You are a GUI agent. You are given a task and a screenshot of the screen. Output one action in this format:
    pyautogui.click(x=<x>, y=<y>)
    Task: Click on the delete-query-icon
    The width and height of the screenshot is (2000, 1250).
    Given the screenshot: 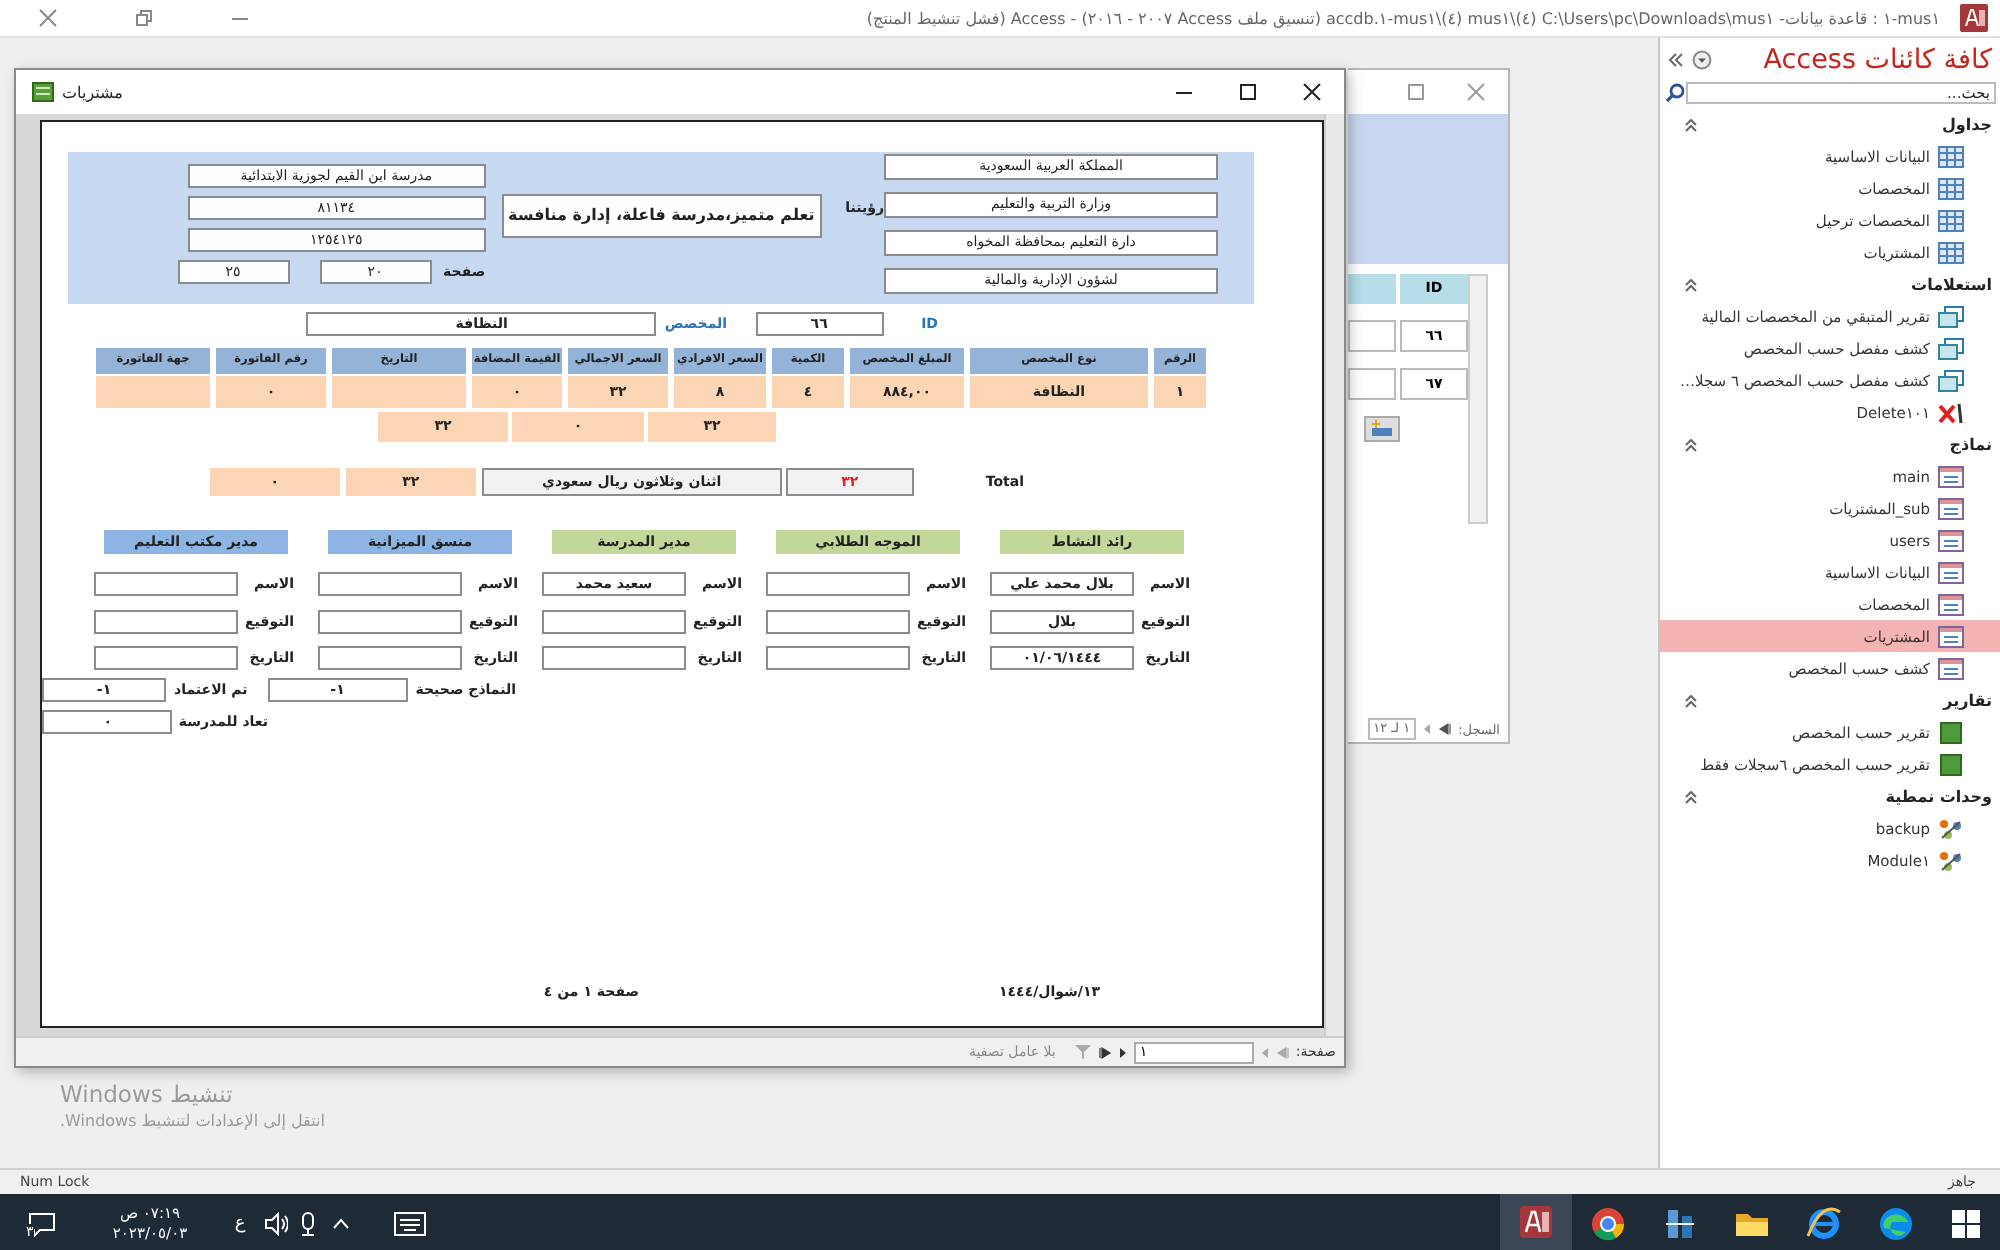 What is the action you would take?
    pyautogui.click(x=1951, y=412)
    